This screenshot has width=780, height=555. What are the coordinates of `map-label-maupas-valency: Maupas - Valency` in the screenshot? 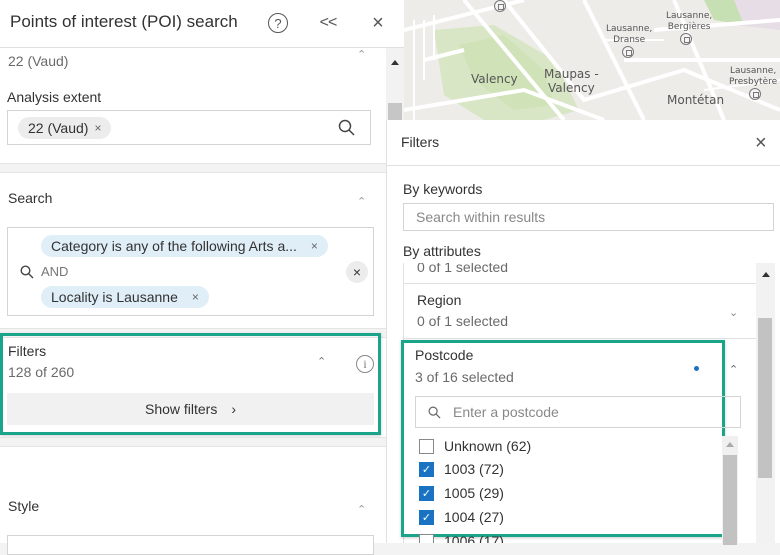 It's located at (571, 81).